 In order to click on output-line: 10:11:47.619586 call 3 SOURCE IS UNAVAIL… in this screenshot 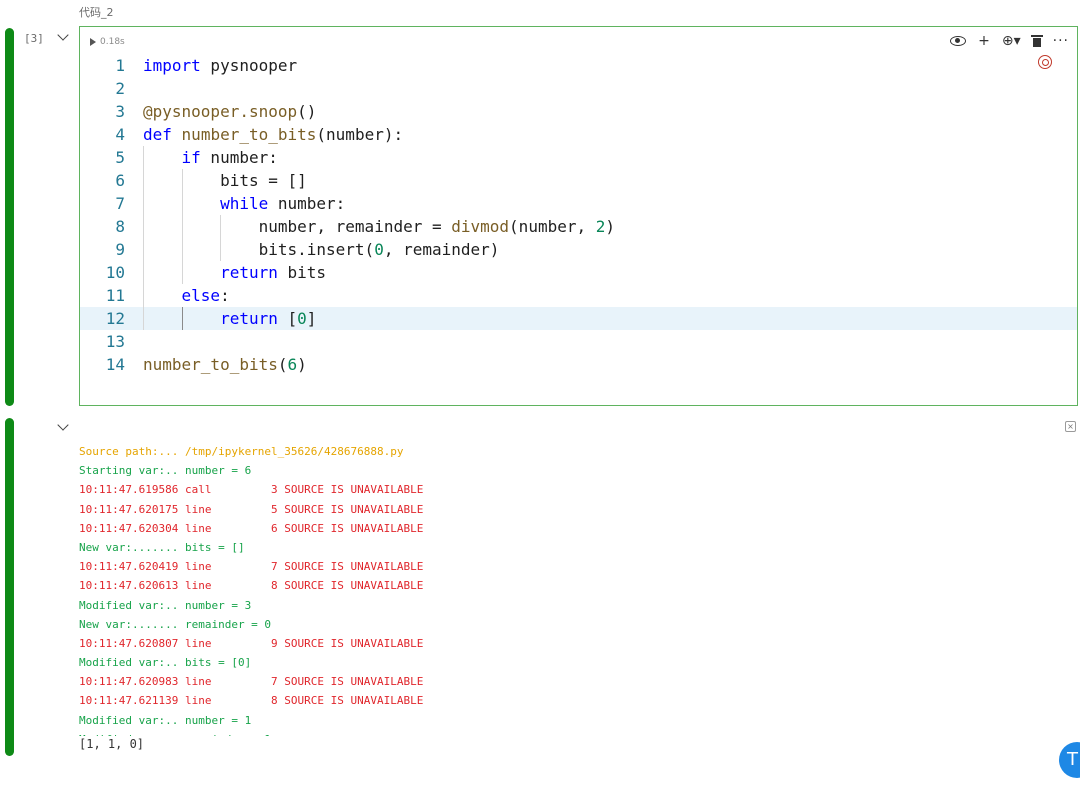, I will do `click(251, 490)`.